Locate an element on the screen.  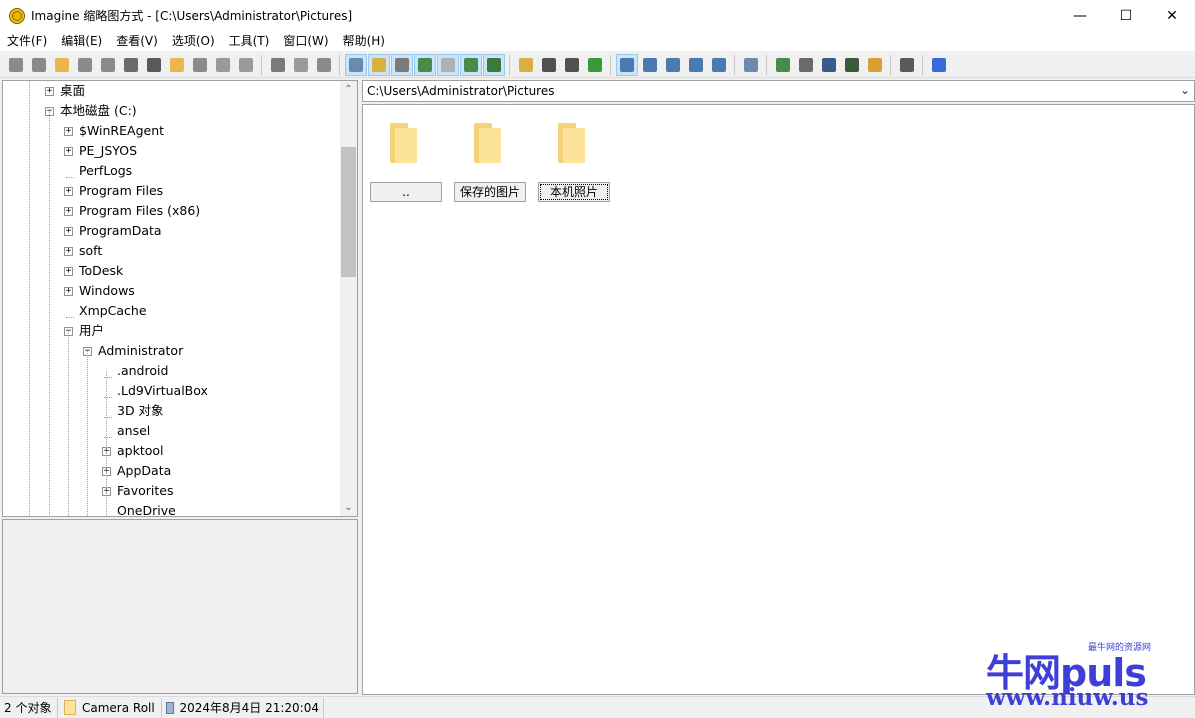
print-button is located at coordinates (108, 65).